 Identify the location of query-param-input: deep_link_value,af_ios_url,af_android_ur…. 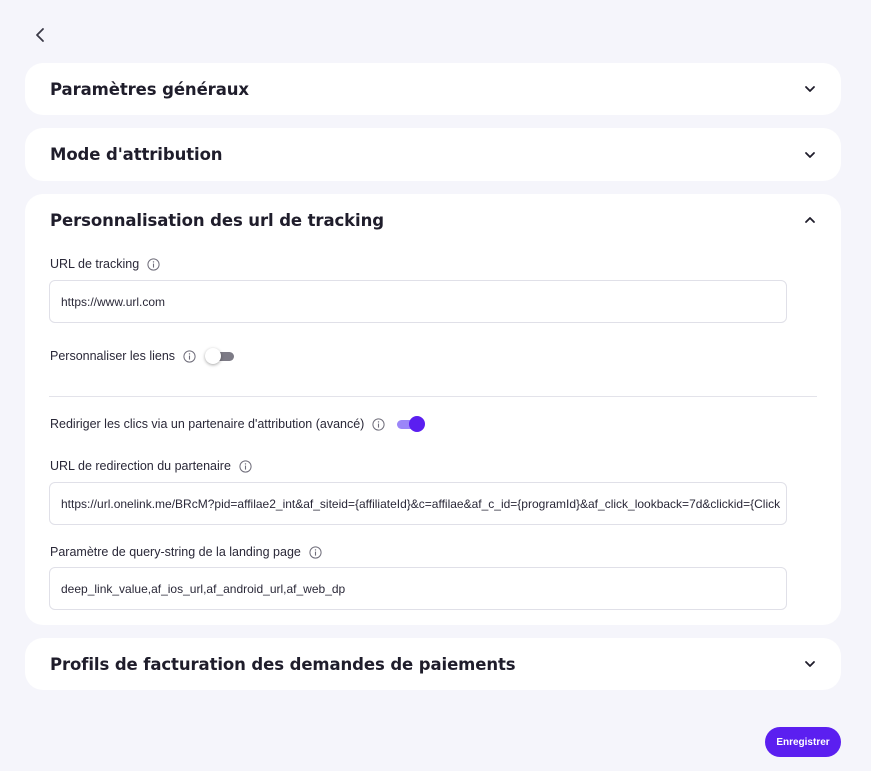
(418, 588).